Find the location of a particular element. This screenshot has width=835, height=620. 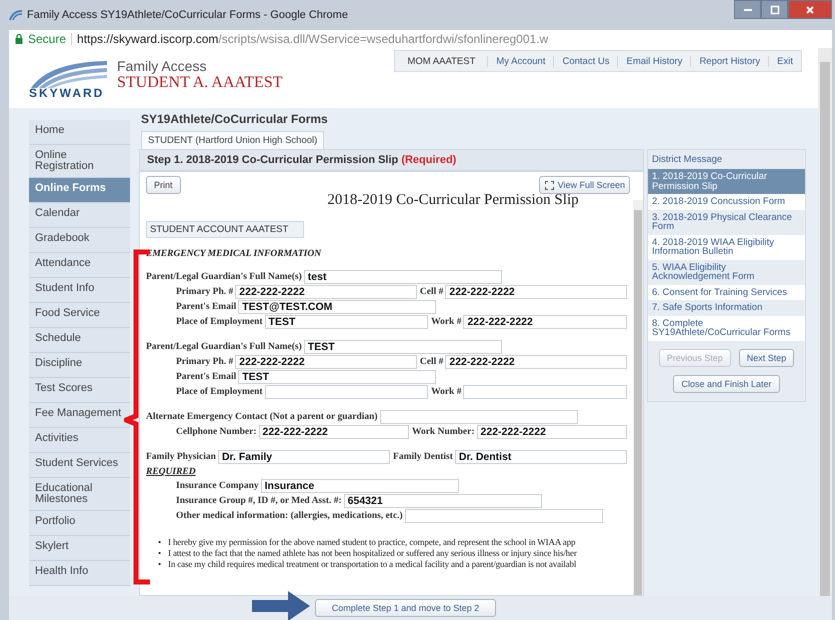

field-label: Insurance Company is located at coordinates (217, 486).